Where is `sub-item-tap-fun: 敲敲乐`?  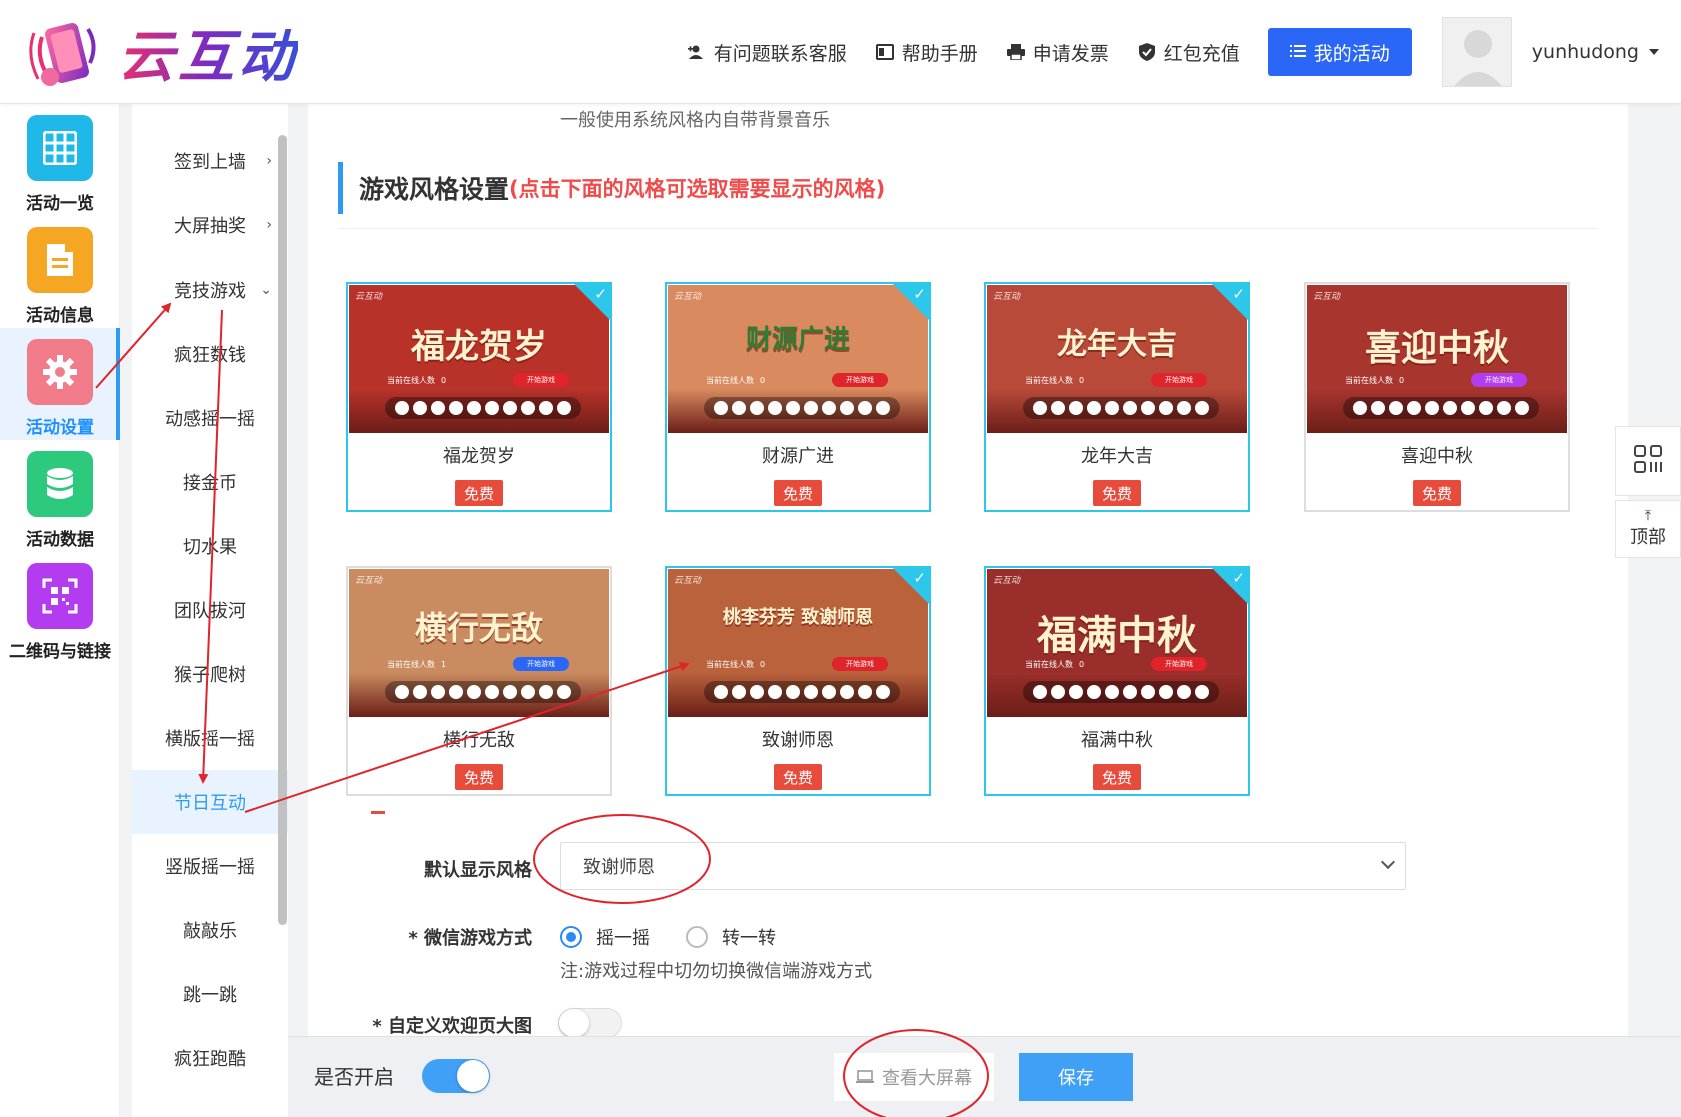 sub-item-tap-fun: 敲敲乐 is located at coordinates (210, 930).